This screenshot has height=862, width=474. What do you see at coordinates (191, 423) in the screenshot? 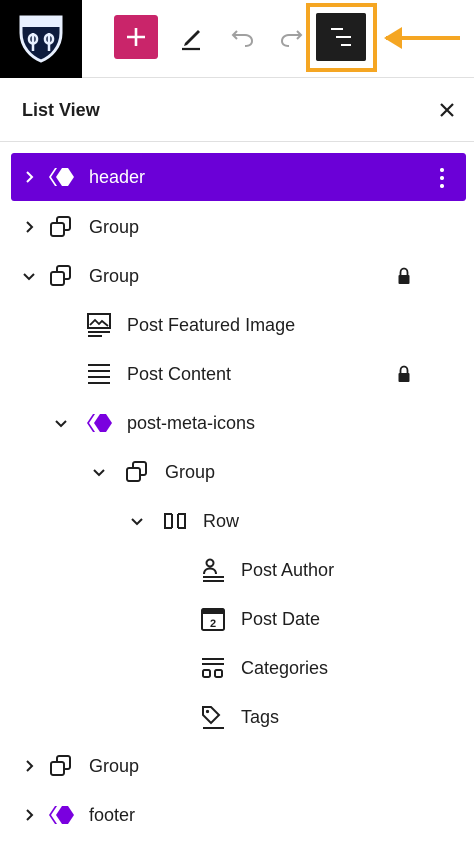
I see `list-item-label: post-meta-icons` at bounding box center [191, 423].